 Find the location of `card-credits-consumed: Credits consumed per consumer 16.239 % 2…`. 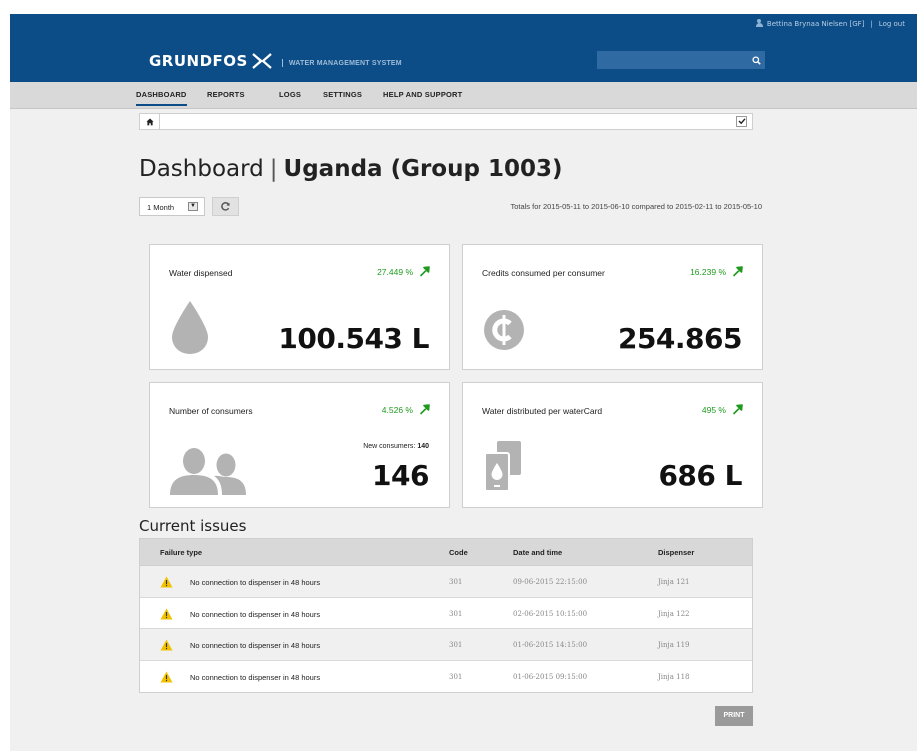

card-credits-consumed: Credits consumed per consumer 16.239 % 2… is located at coordinates (612, 307).